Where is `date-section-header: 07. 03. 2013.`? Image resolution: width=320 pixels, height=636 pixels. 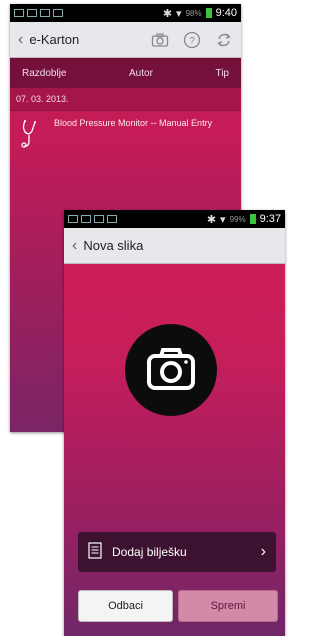 date-section-header: 07. 03. 2013. is located at coordinates (125, 99).